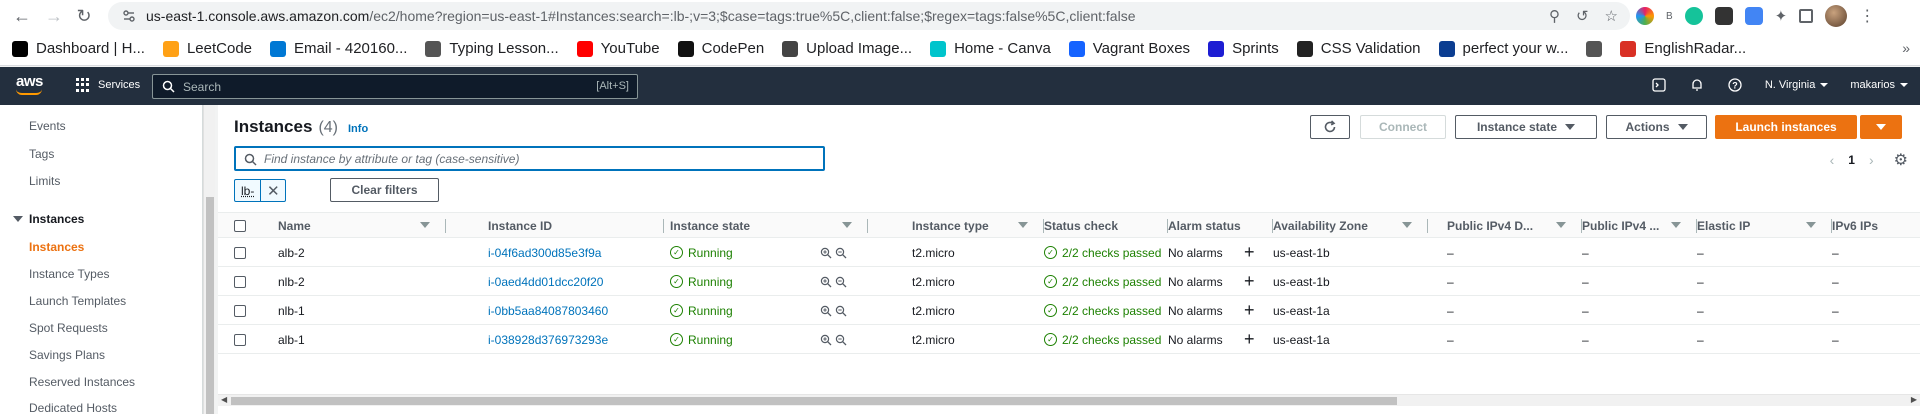 The image size is (1920, 414). What do you see at coordinates (576, 339) in the screenshot?
I see `instance-id-link: i-038928d376973293e` at bounding box center [576, 339].